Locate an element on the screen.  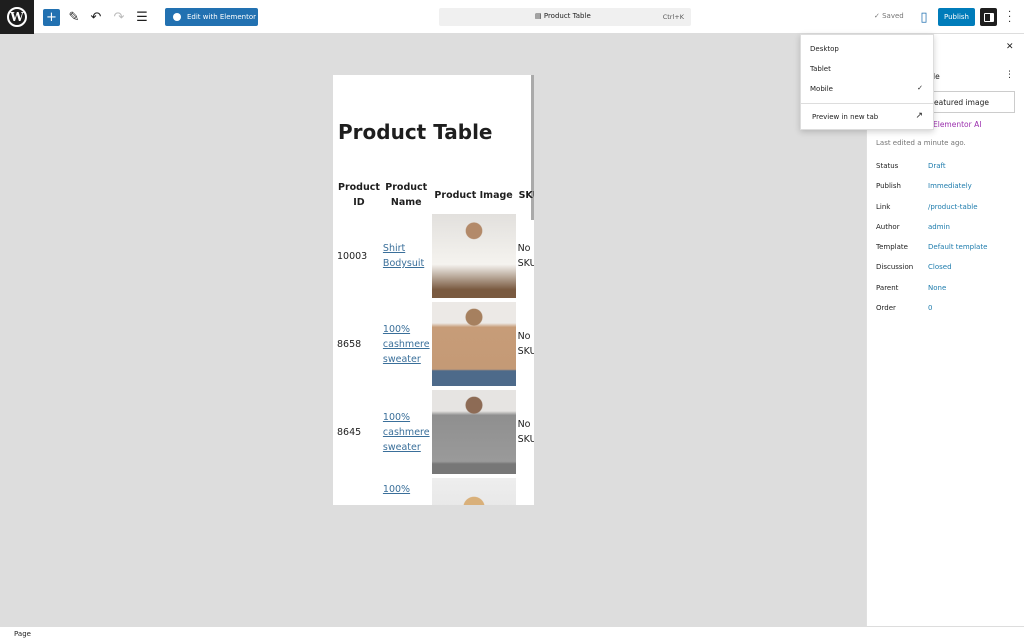
panel-row-discussion: Discussion Closed is located at coordinates (914, 267).